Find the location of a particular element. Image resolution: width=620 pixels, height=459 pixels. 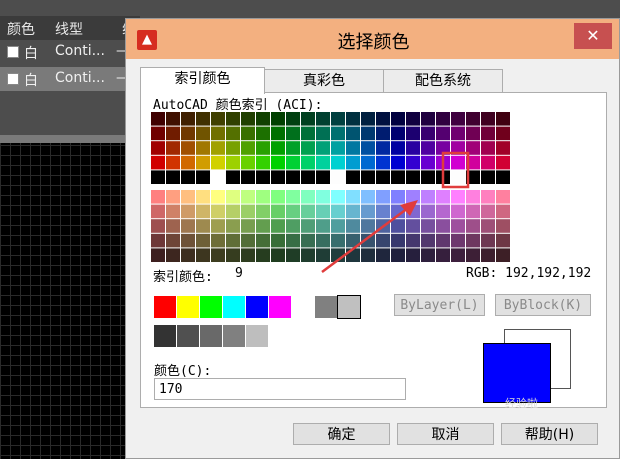

title-bar: ▲ 选择颜色 ✕ is located at coordinates (372, 39).